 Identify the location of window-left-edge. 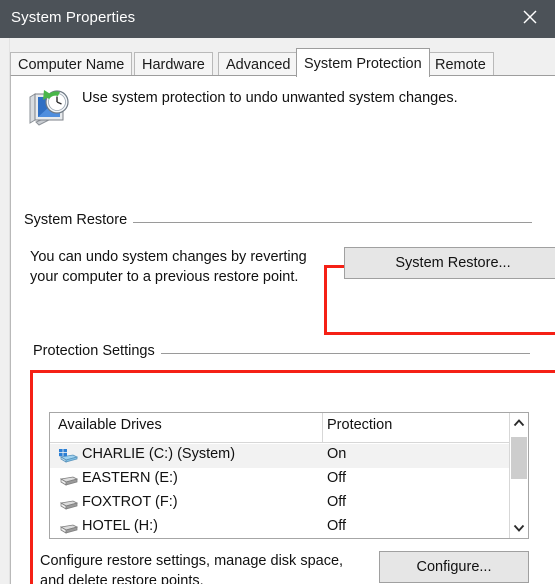
(5, 311).